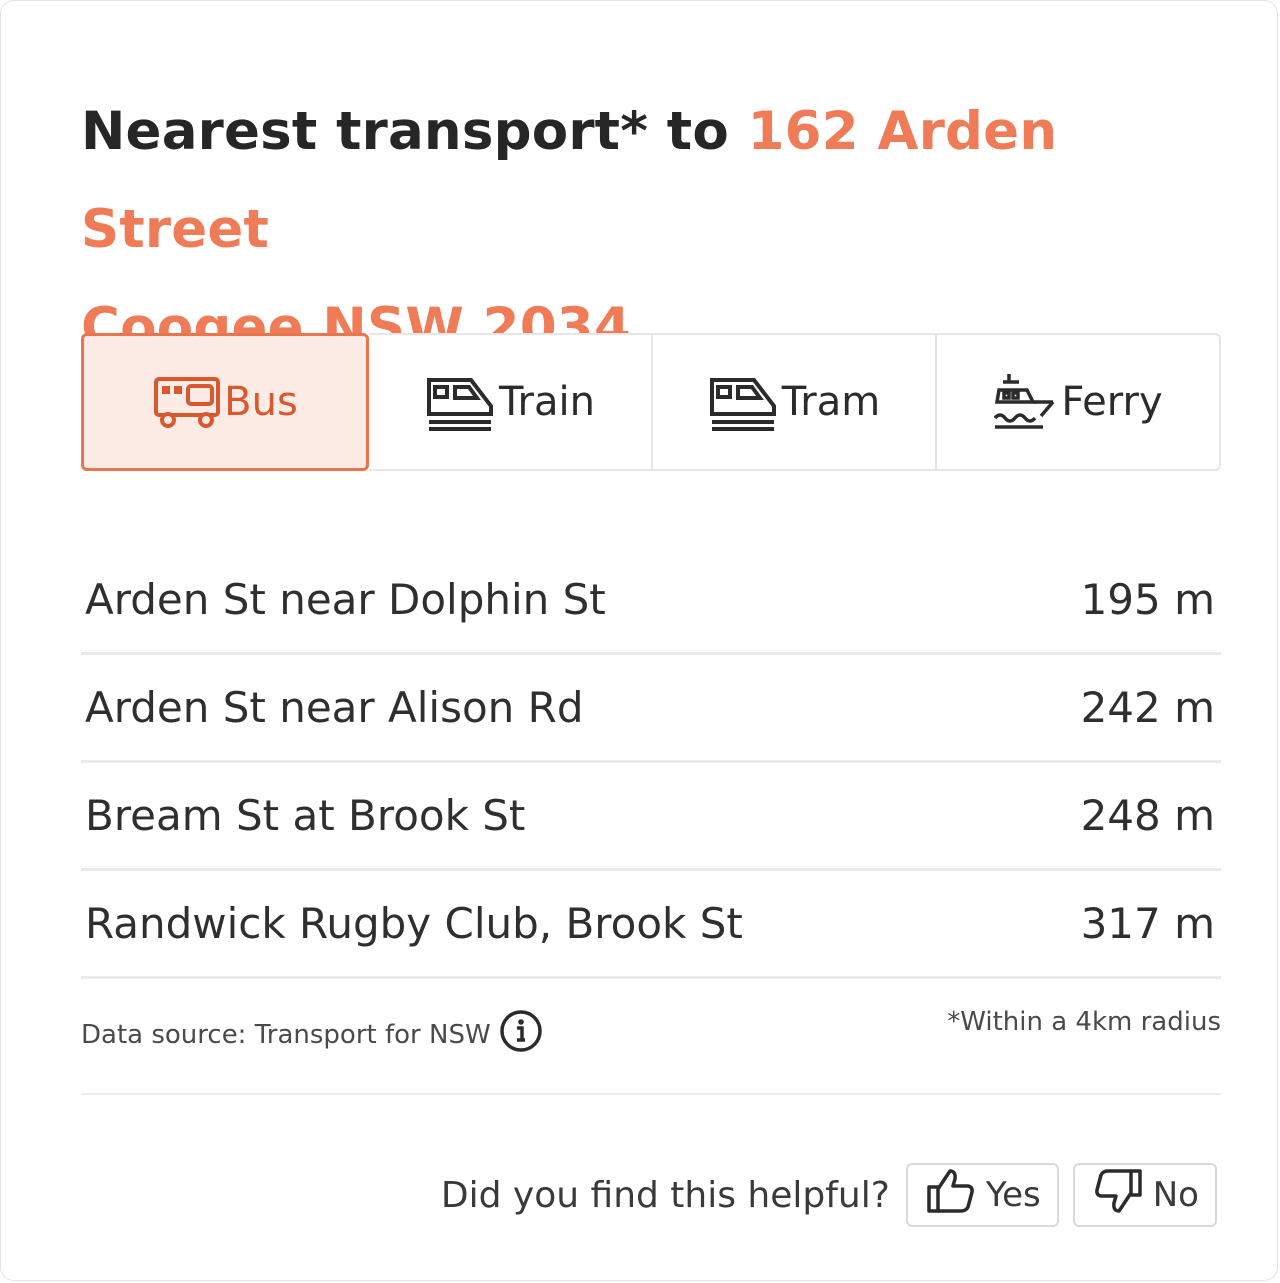 The width and height of the screenshot is (1280, 1283). Describe the element at coordinates (187, 402) in the screenshot. I see `bus-icon` at that location.